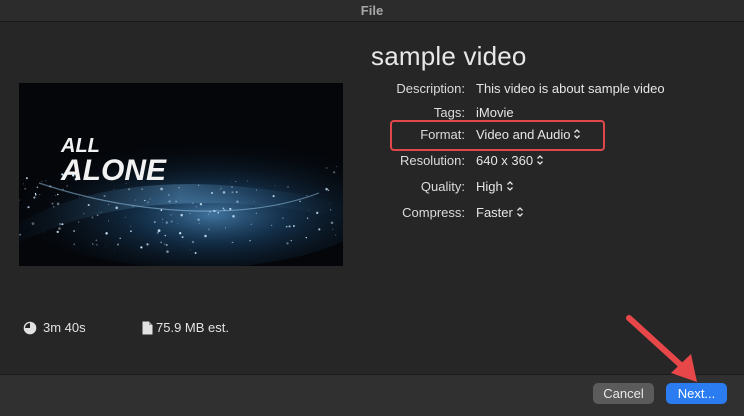 The width and height of the screenshot is (744, 416). What do you see at coordinates (495, 187) in the screenshot?
I see `quality-popup: High` at bounding box center [495, 187].